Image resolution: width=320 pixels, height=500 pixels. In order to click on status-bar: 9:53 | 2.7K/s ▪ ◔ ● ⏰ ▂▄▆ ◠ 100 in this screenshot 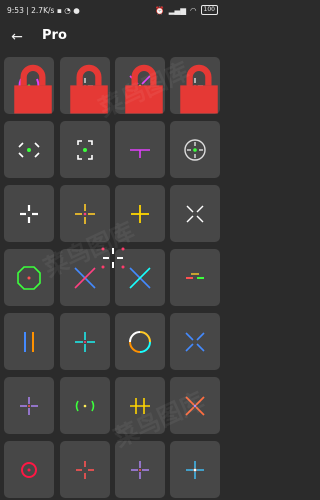, I will do `click(112, 11)`.